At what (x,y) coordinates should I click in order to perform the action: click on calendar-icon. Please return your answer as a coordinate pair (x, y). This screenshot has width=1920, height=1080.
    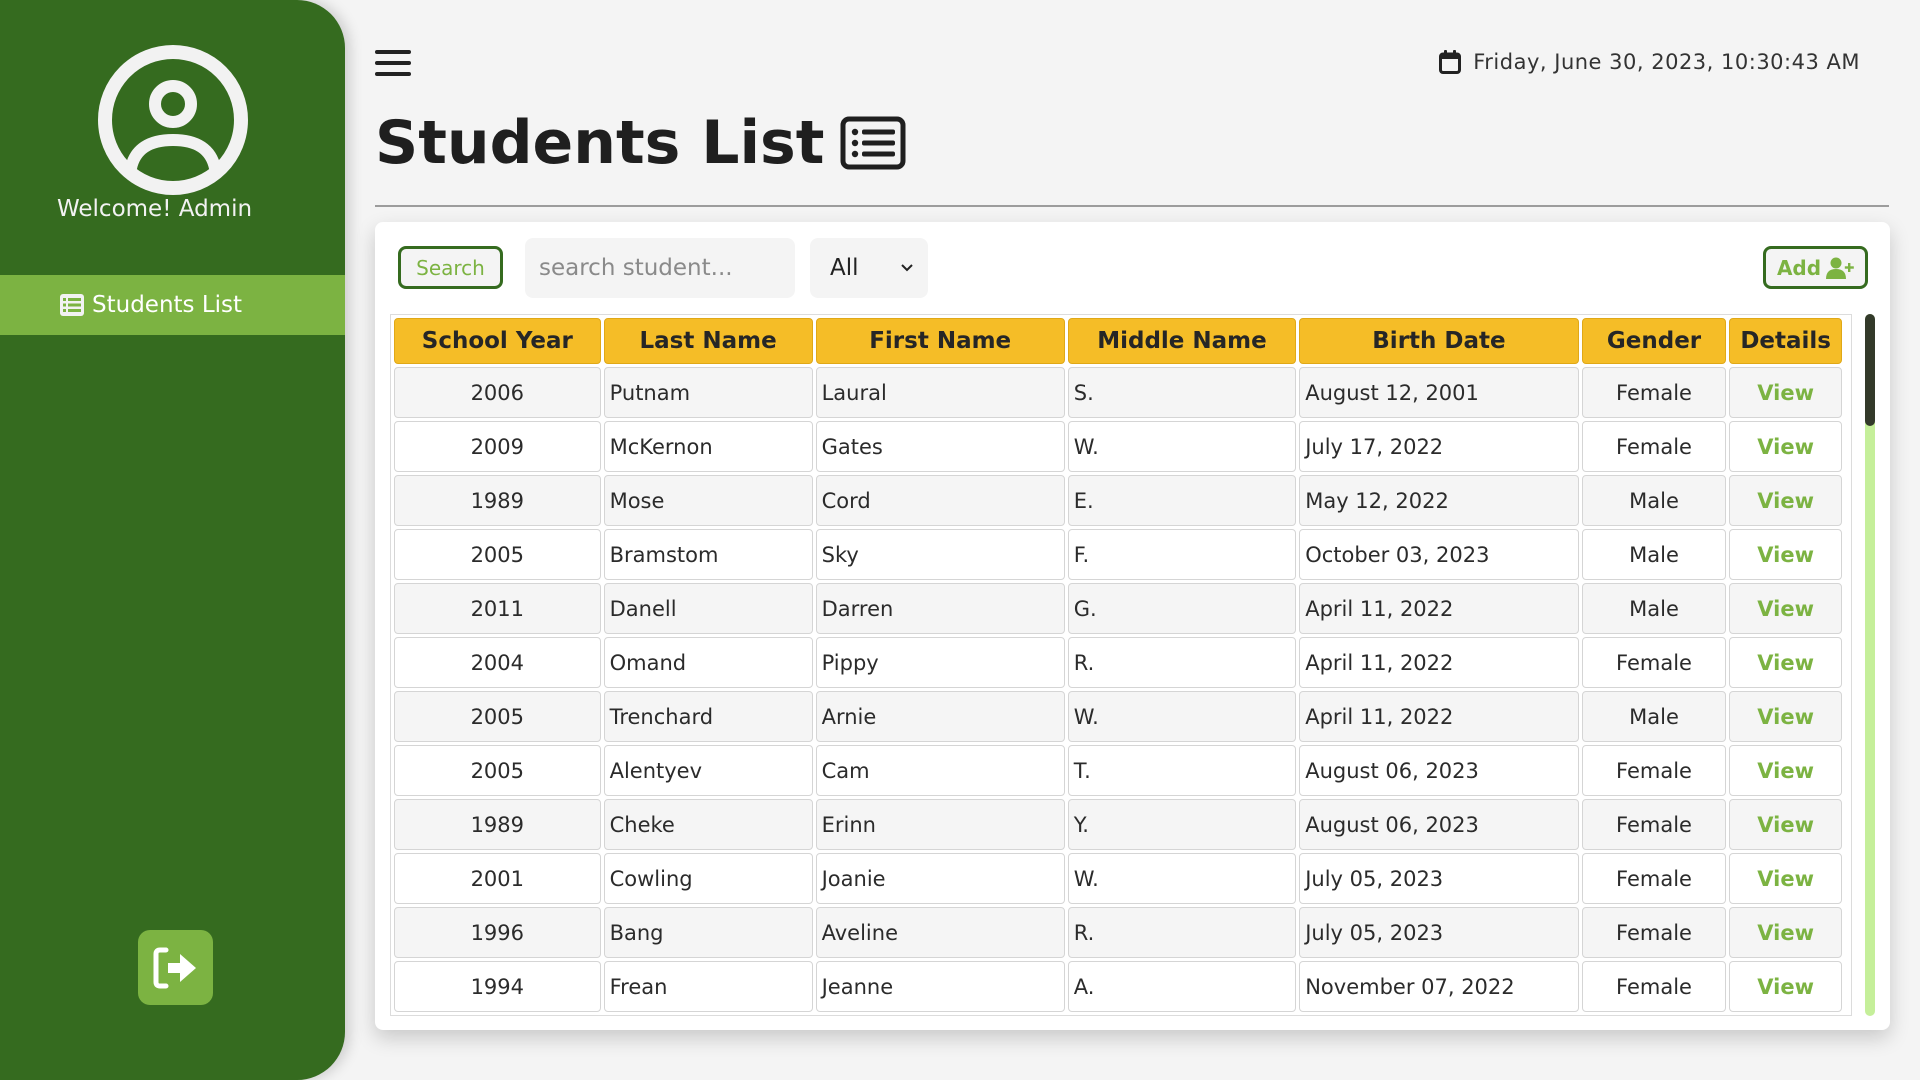
    Looking at the image, I should click on (1450, 62).